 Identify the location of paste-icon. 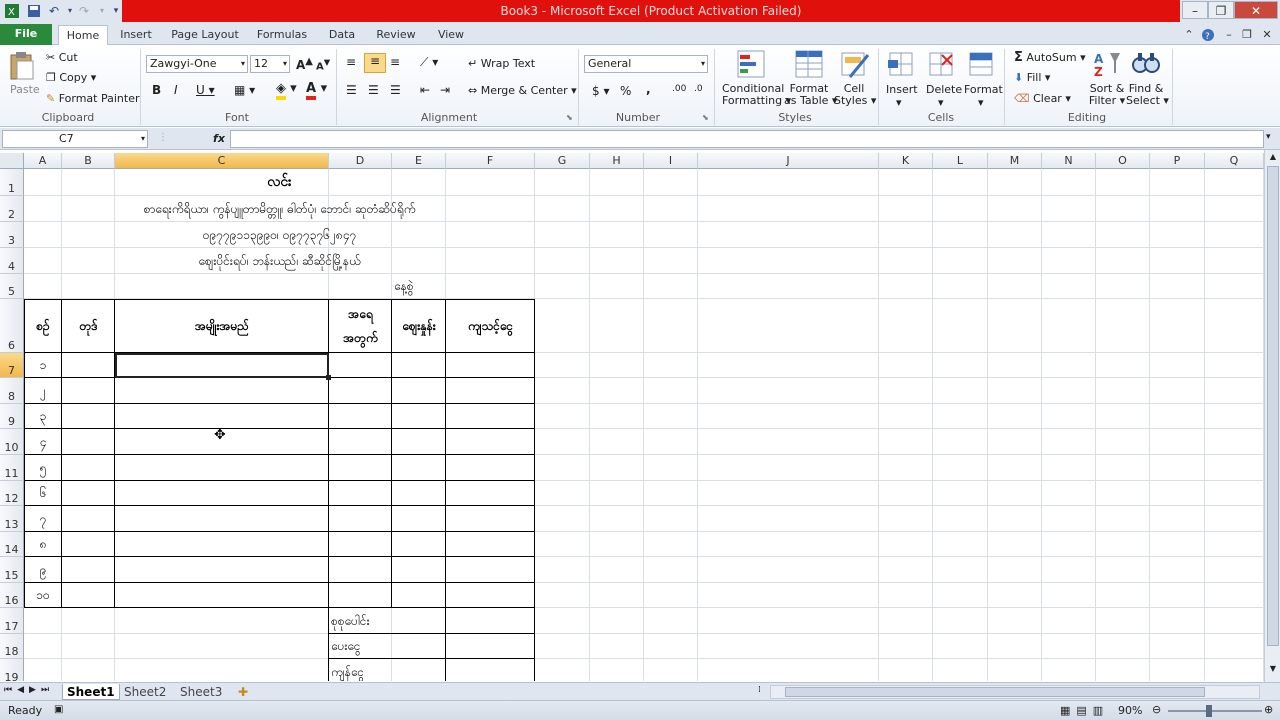
(22, 66).